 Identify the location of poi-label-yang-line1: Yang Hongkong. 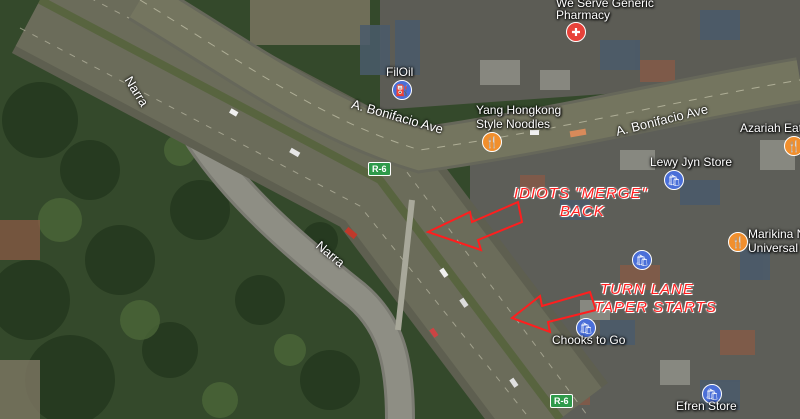
(518, 110).